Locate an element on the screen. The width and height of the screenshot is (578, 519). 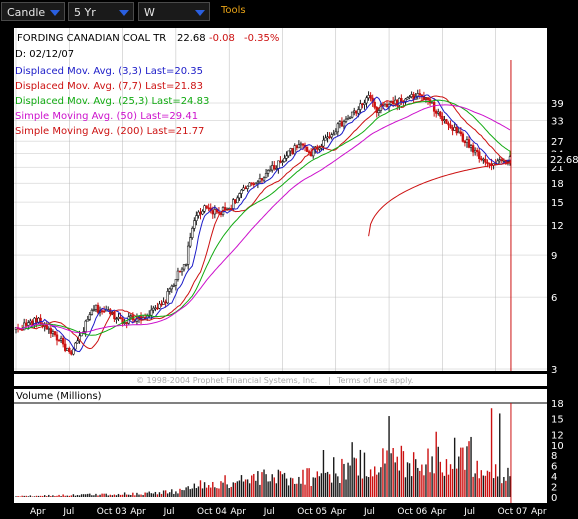
interval-value: W is located at coordinates (149, 12).